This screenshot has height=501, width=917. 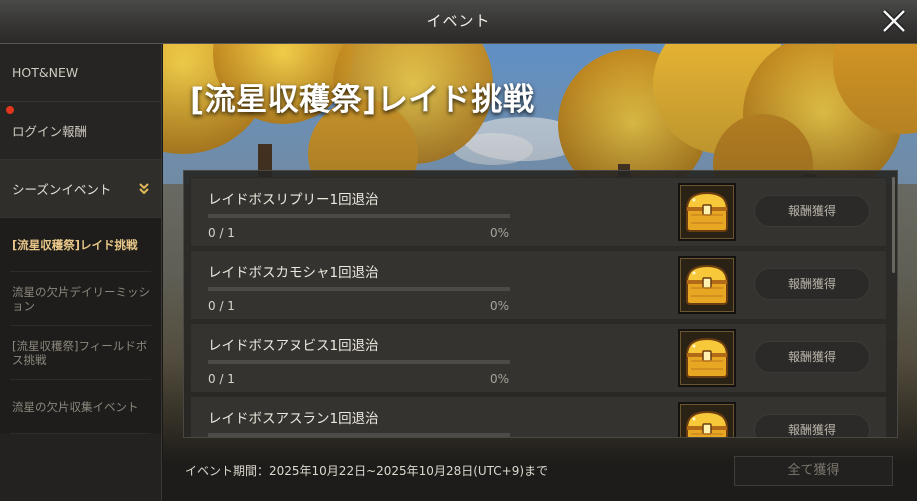 I want to click on event-period: イベント期間：2025年10月22日~2025年10月28日(UTC+9)まで, so click(x=367, y=471).